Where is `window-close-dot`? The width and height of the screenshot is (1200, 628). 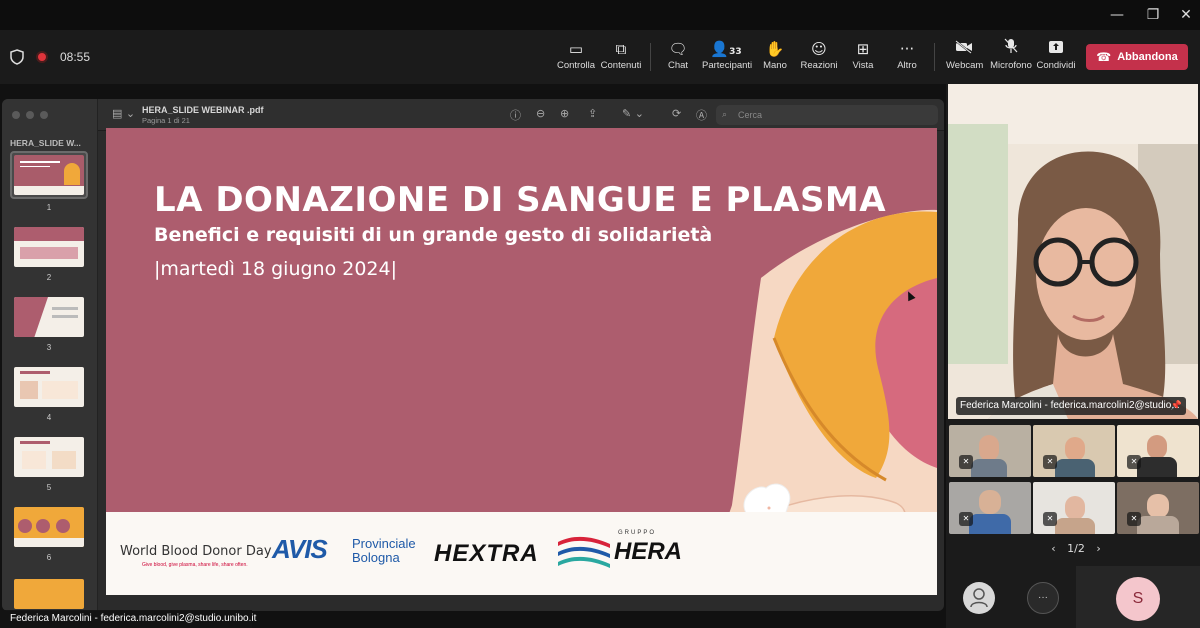 window-close-dot is located at coordinates (16, 115).